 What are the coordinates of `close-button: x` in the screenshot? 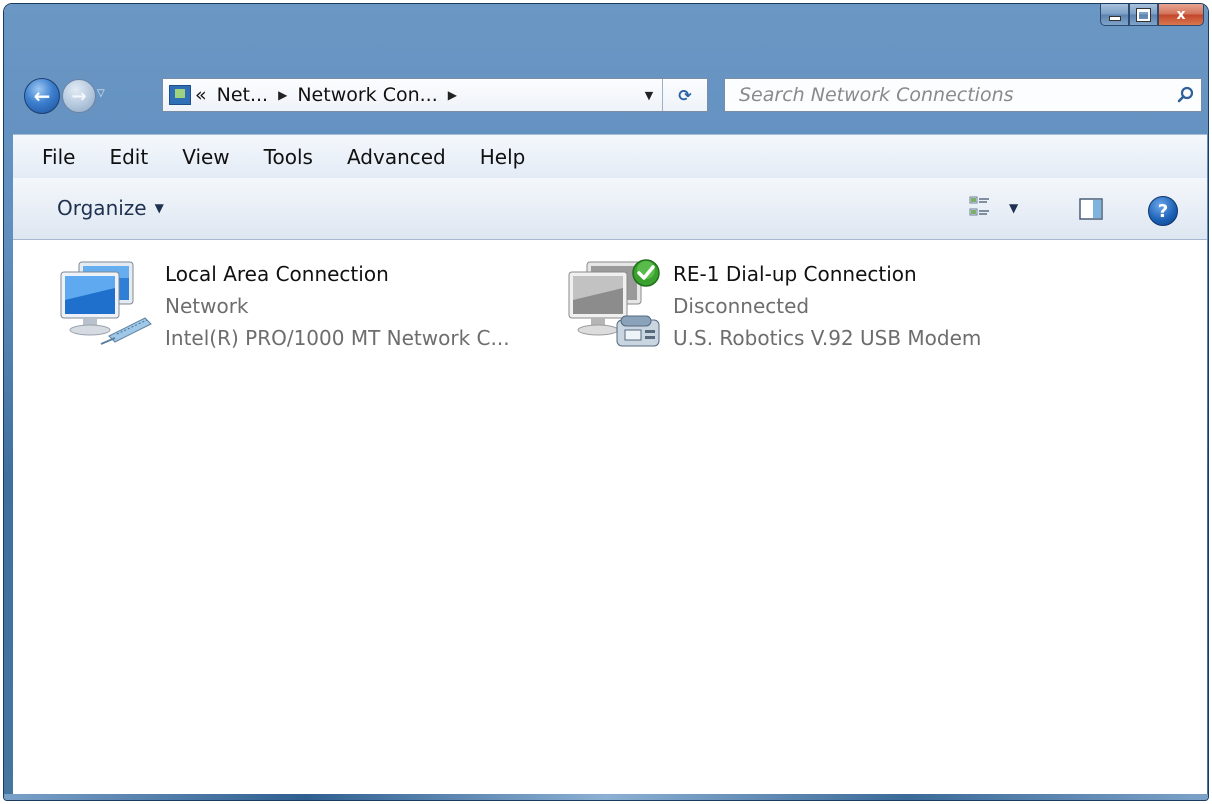 It's located at (1181, 15).